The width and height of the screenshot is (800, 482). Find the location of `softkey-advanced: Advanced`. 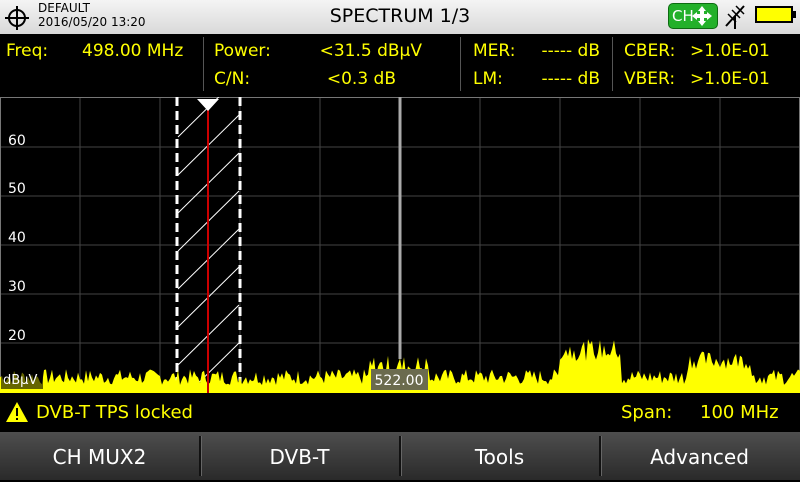

softkey-advanced: Advanced is located at coordinates (699, 456).